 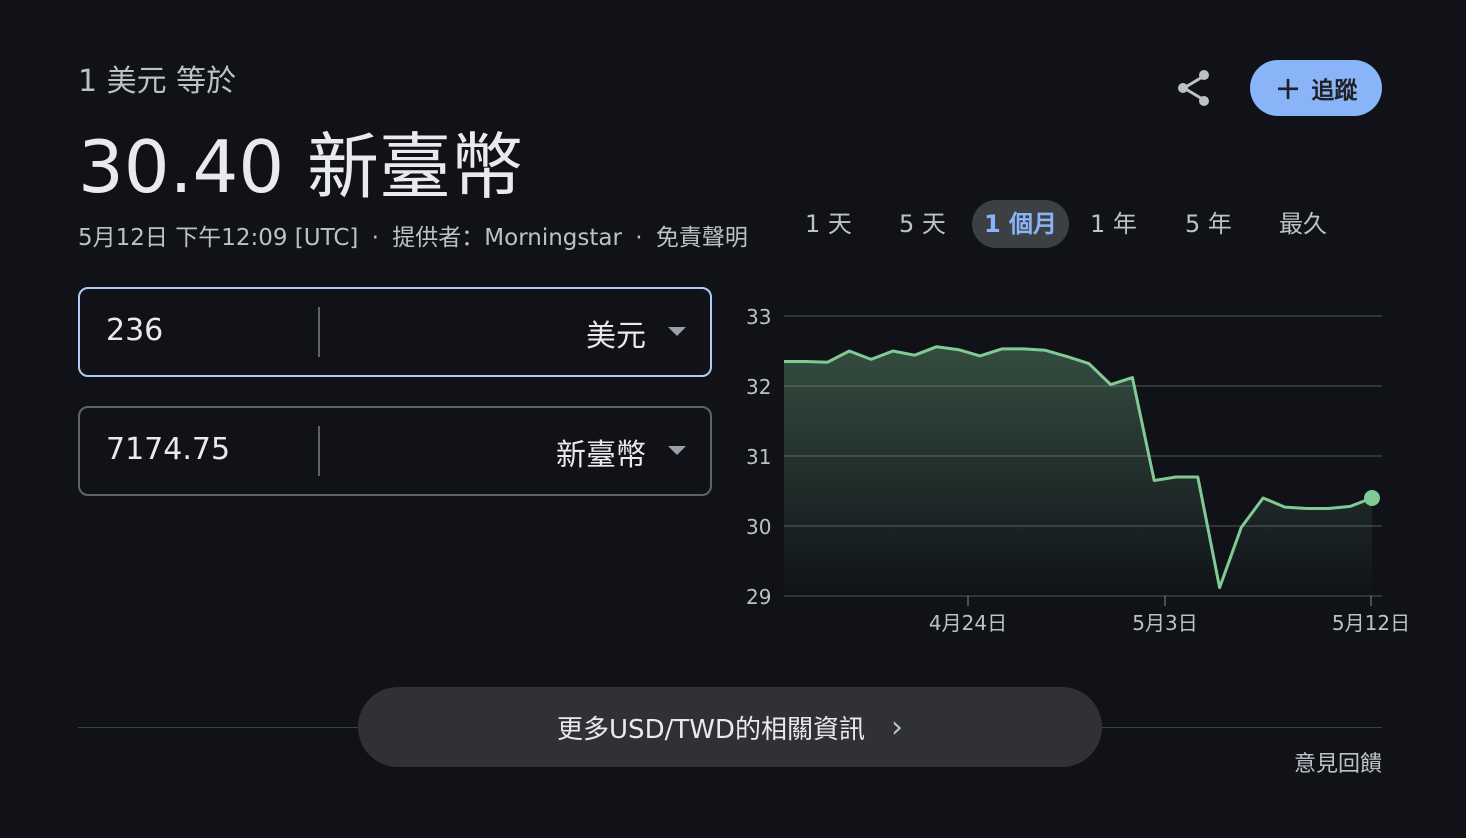 What do you see at coordinates (758, 387) in the screenshot?
I see `y-tick-label: 32` at bounding box center [758, 387].